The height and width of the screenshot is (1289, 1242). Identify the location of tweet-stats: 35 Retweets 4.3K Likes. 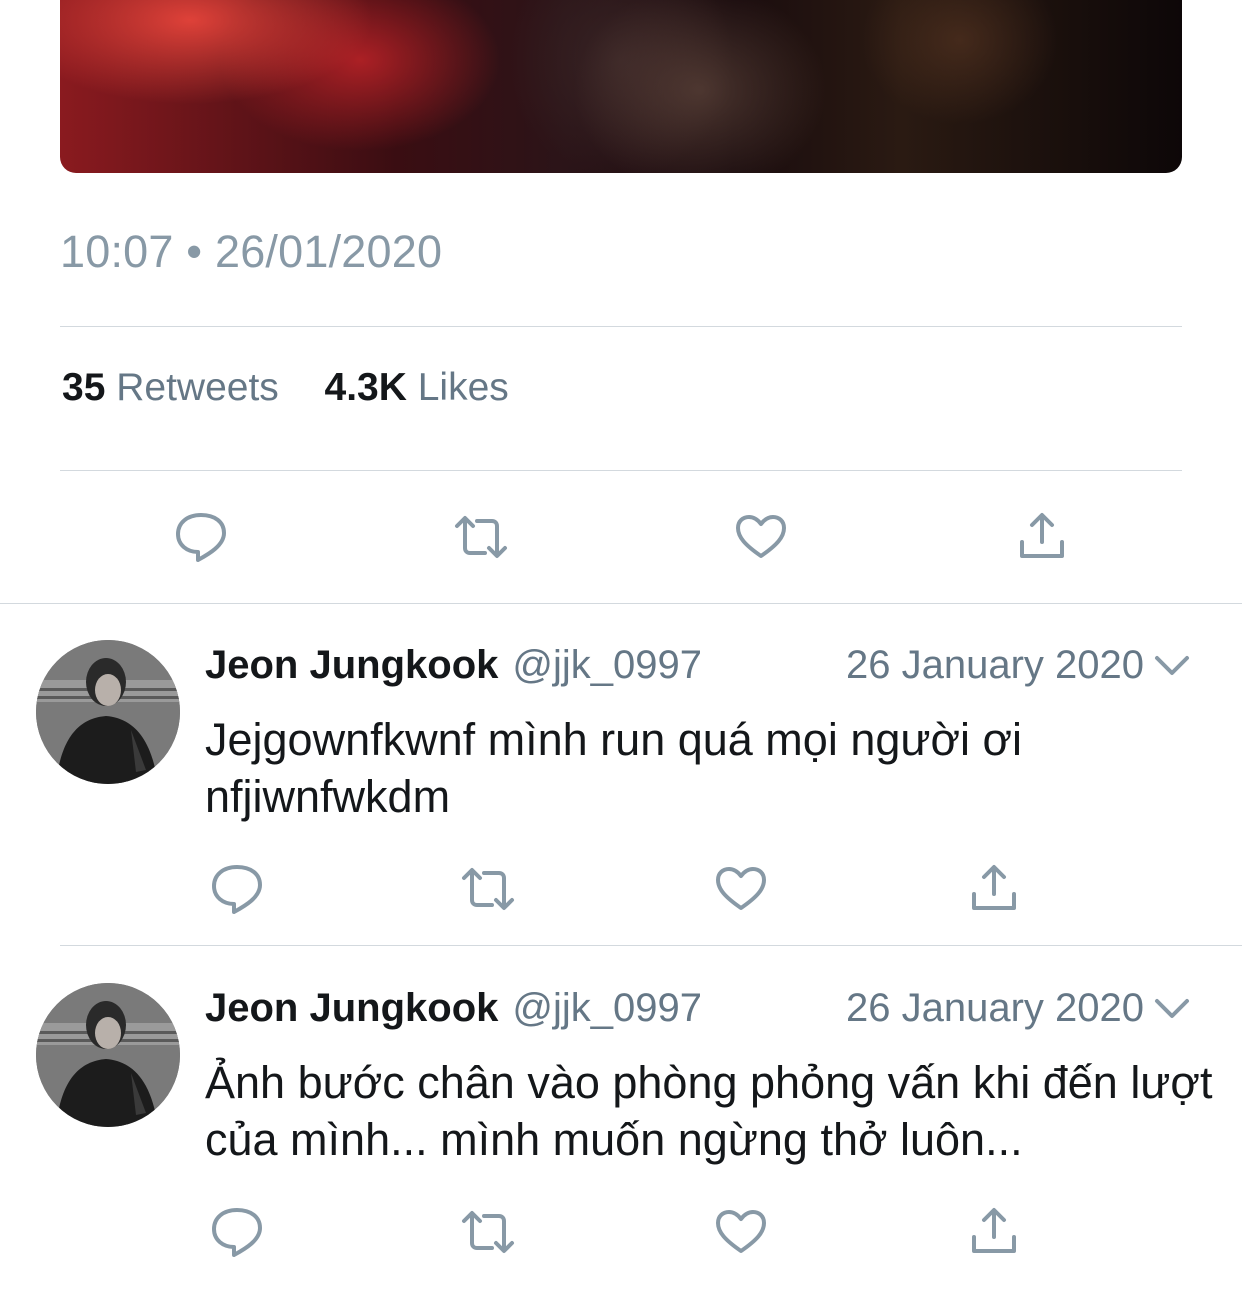
(285, 388).